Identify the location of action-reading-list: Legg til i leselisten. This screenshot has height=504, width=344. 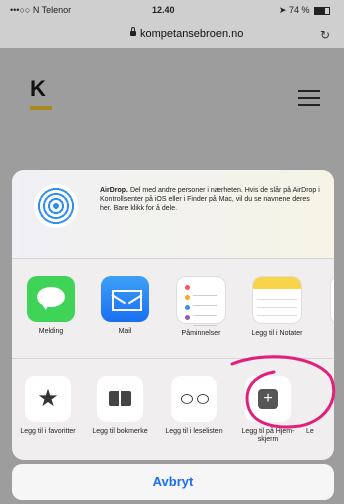
(194, 406).